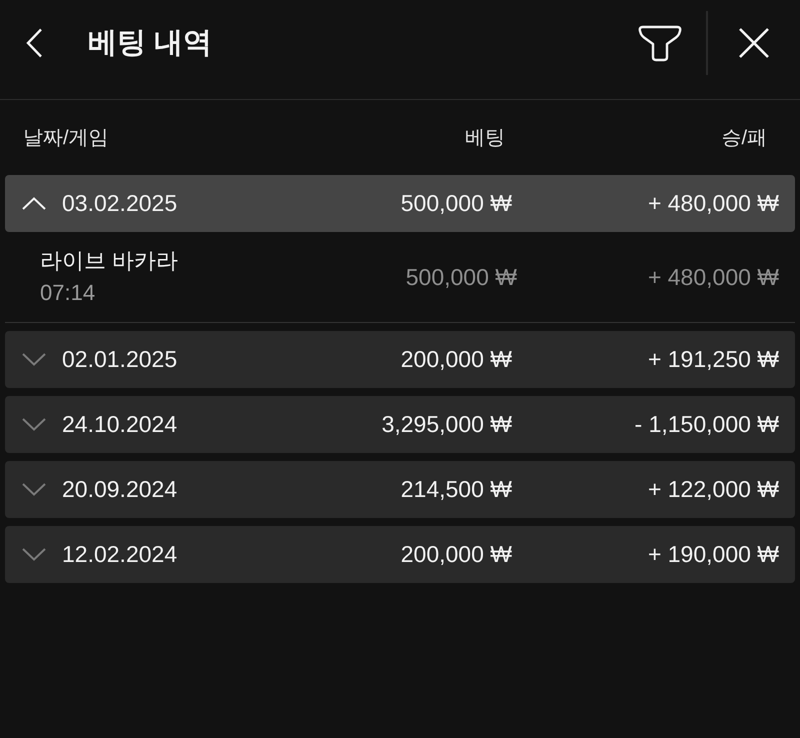 The width and height of the screenshot is (800, 738). What do you see at coordinates (485, 138) in the screenshot?
I see `column-header: 베팅` at bounding box center [485, 138].